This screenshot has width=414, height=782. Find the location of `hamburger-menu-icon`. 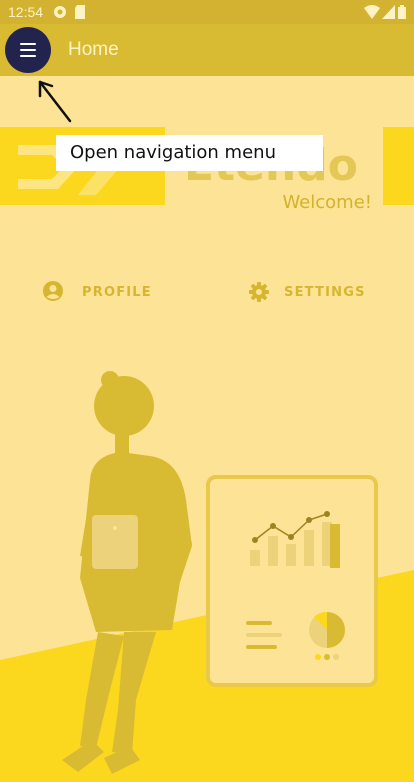

hamburger-menu-icon is located at coordinates (28, 44).